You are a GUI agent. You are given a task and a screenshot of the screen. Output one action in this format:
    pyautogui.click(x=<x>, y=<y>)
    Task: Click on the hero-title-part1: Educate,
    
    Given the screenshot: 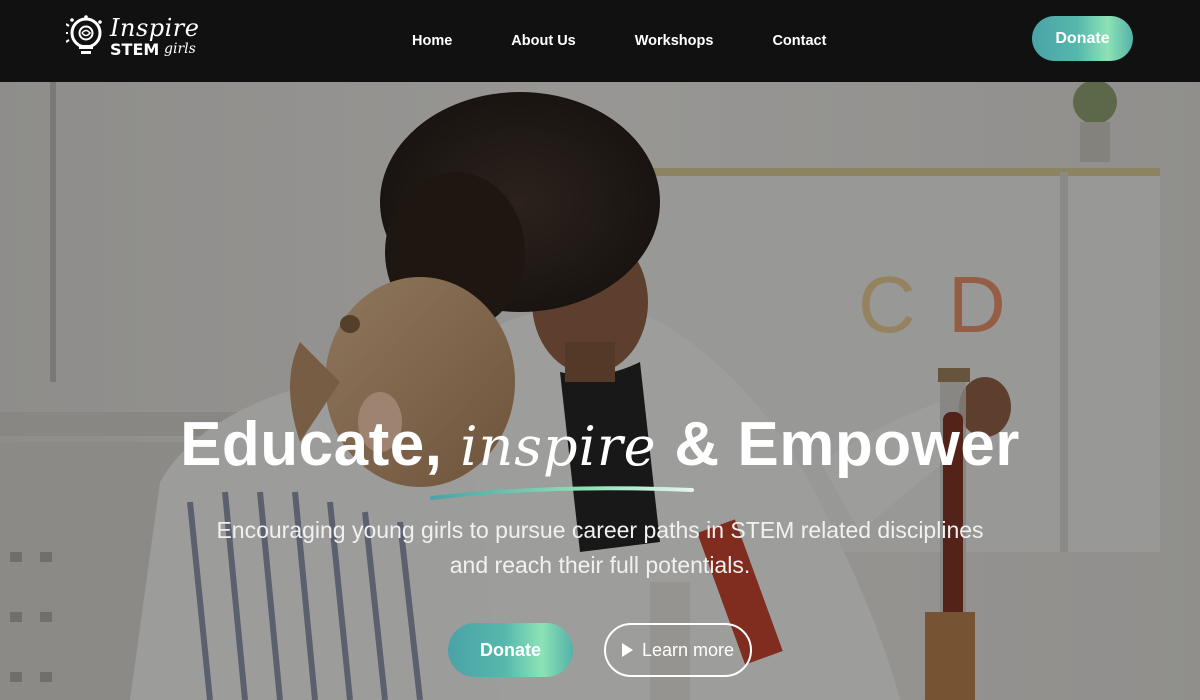 What is the action you would take?
    pyautogui.click(x=311, y=444)
    